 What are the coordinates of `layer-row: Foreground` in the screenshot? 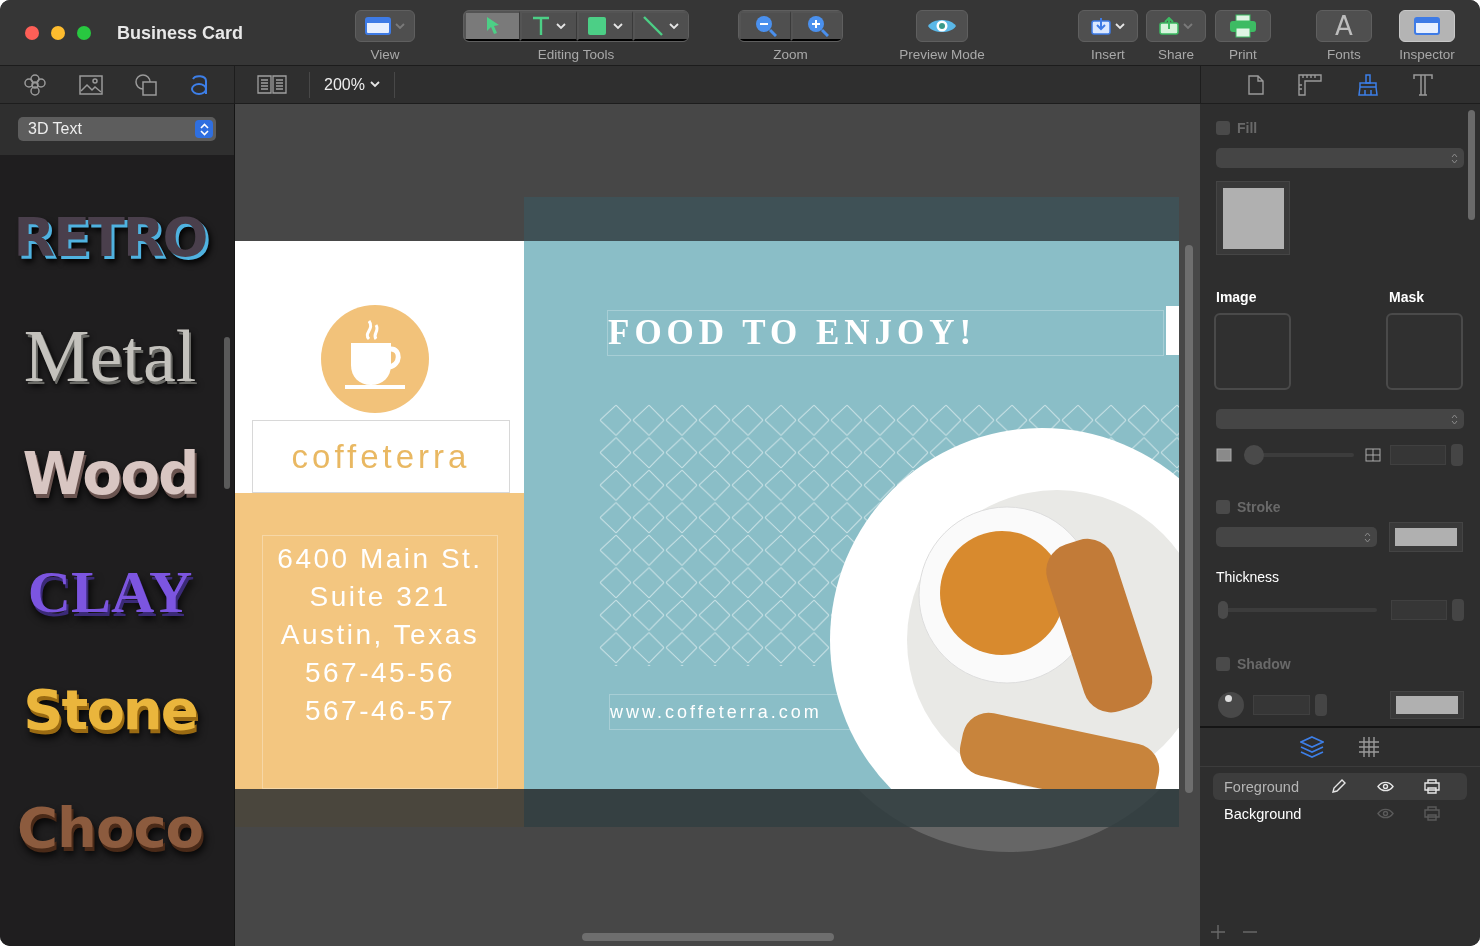 It's located at (1340, 786).